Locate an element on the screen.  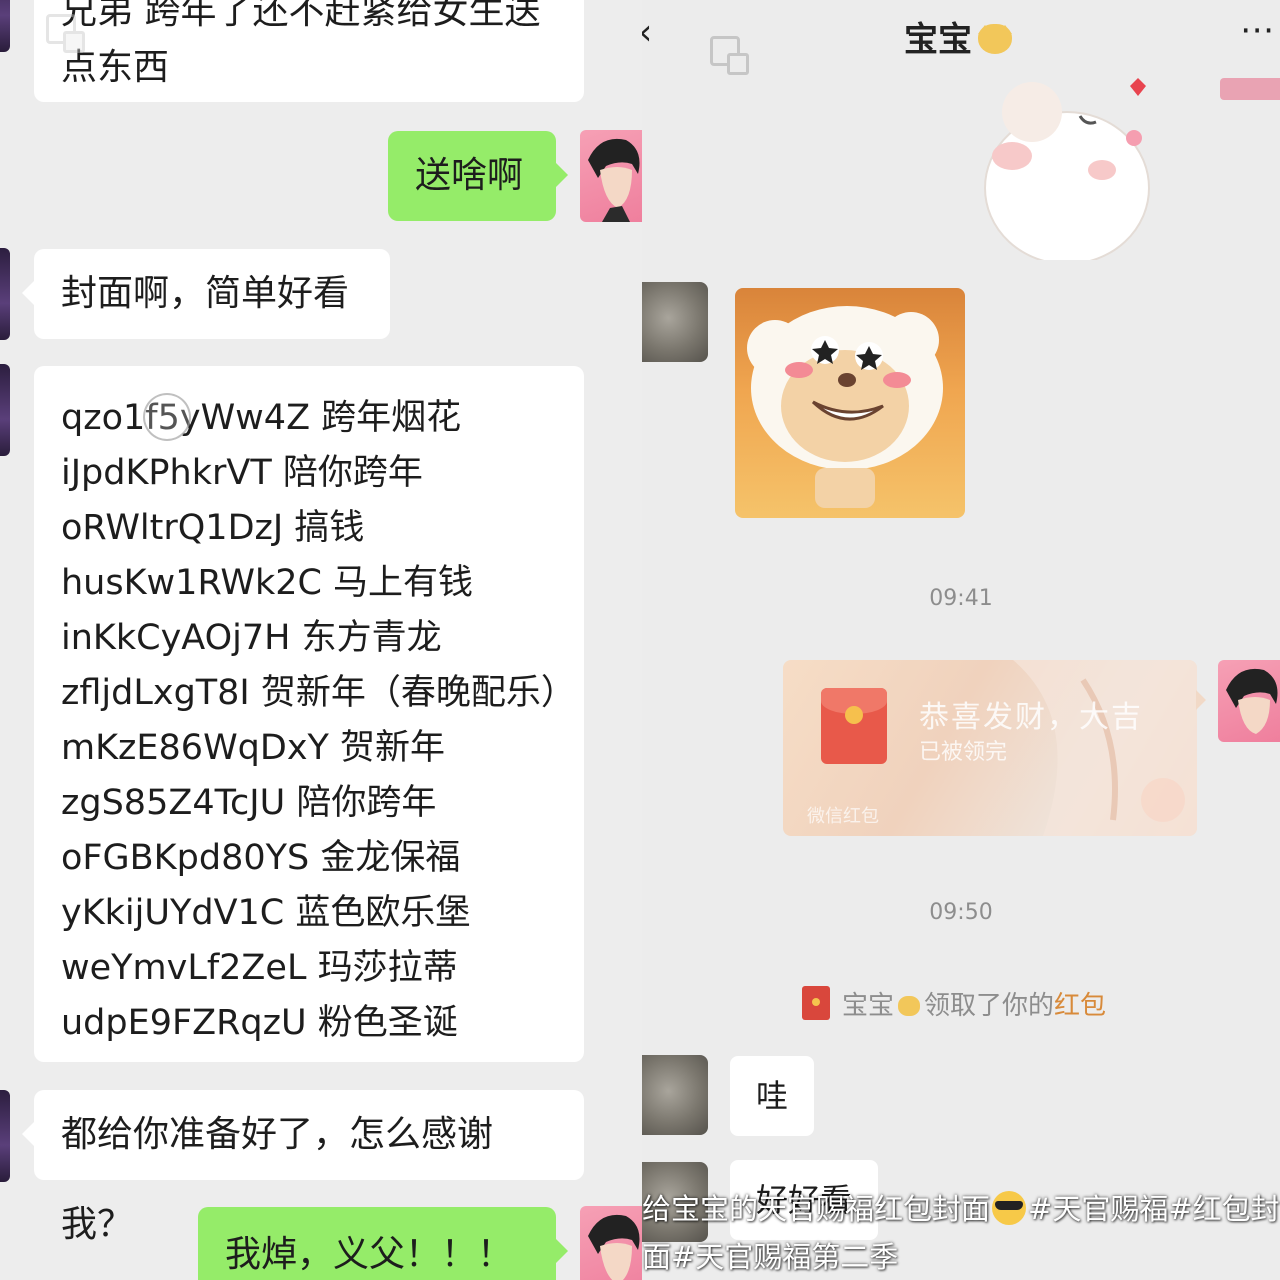
red-packet-card: 恭喜发财，大吉 已被领完 微信红包 is located at coordinates (990, 748).